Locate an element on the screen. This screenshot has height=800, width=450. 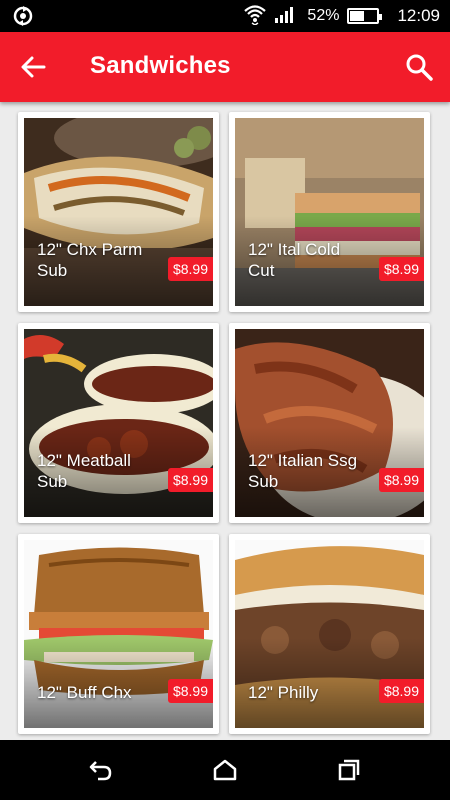
menu-item-card: 12" Philly $8.99 is located at coordinates (329, 634).